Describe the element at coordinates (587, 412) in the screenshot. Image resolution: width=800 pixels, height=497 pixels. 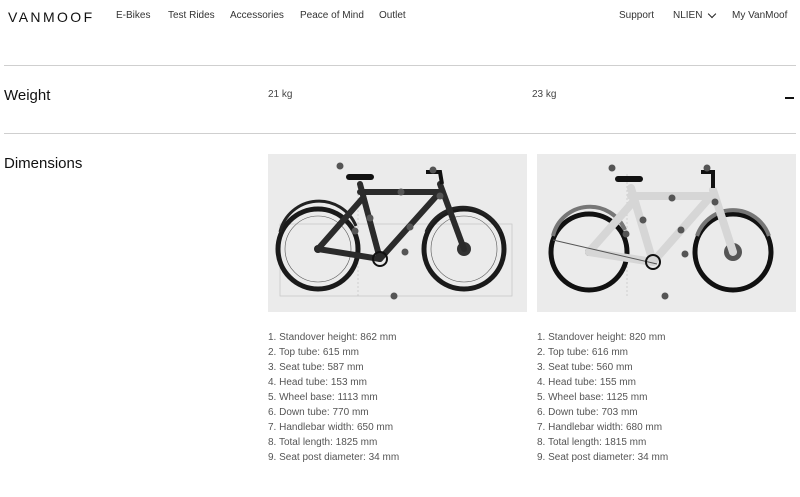
I see `list-item: 6. Down tube: 703 mm` at that location.